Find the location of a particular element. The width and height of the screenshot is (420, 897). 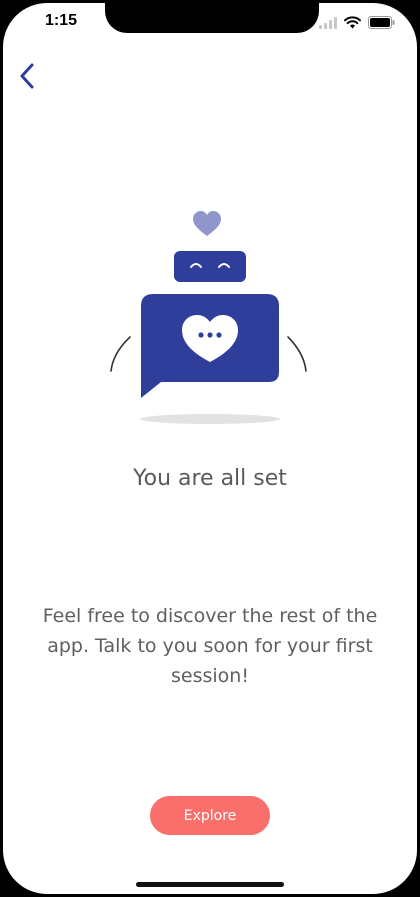

explore-button: Explore is located at coordinates (210, 815).